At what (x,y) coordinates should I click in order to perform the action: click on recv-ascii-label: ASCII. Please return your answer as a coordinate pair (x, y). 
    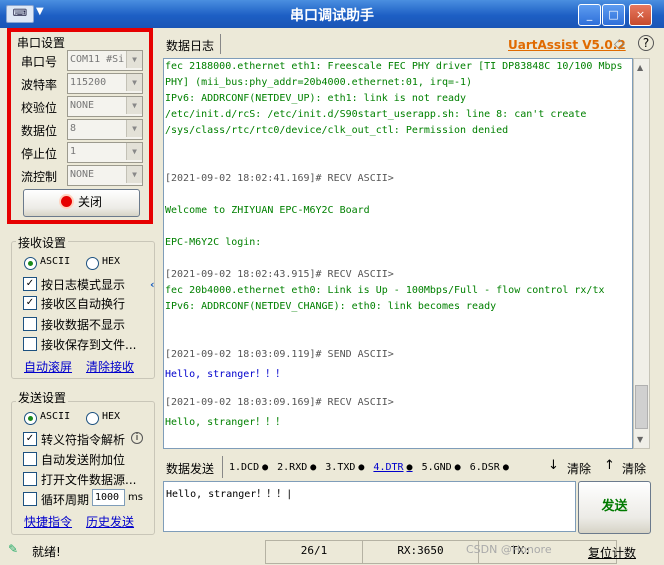
    Looking at the image, I should click on (55, 261).